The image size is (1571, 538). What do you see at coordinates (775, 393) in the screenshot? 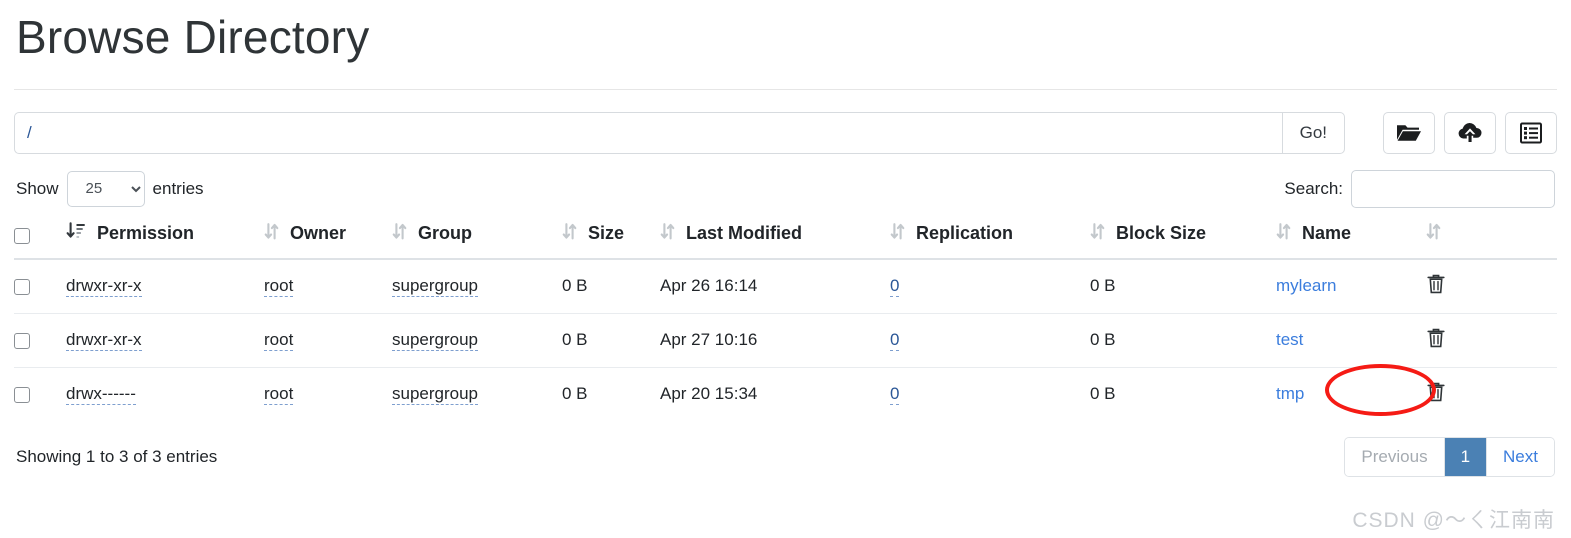
I see `cell-last-modified: Apr 20 15:34` at bounding box center [775, 393].